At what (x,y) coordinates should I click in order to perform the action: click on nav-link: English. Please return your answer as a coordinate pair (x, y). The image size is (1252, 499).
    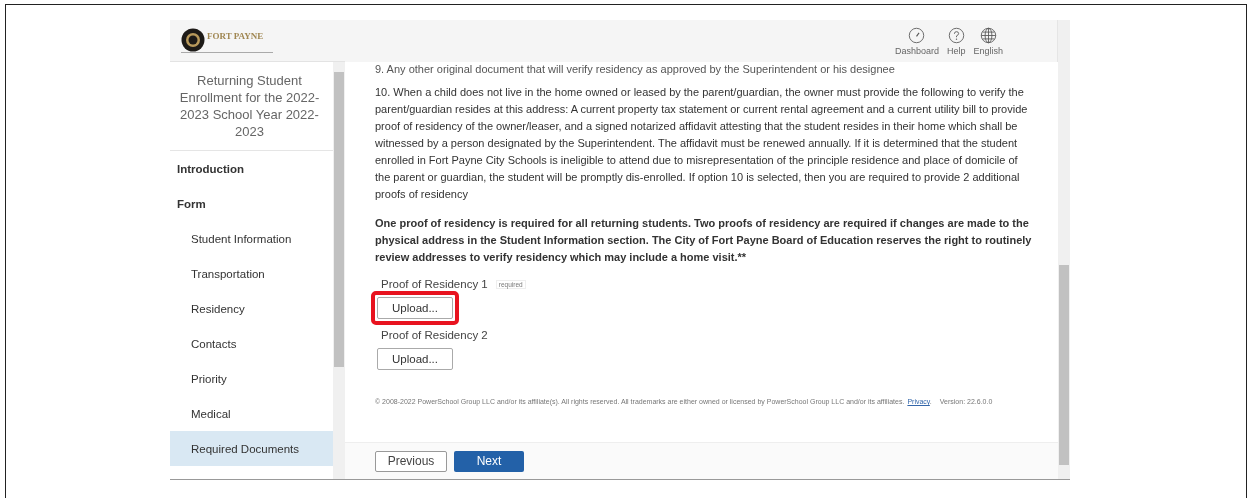
    Looking at the image, I should click on (988, 41).